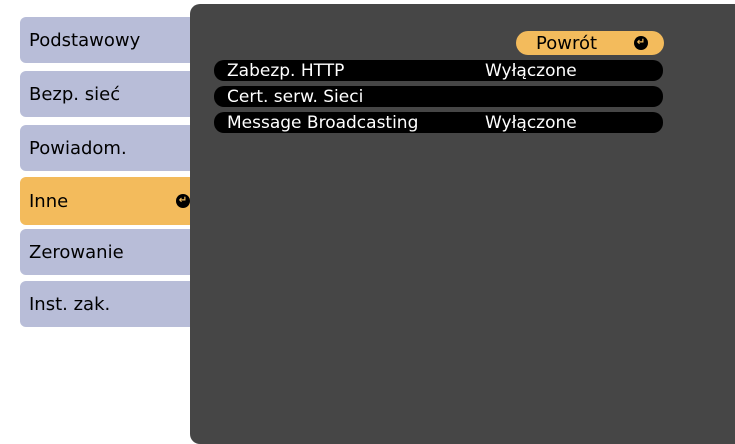  I want to click on sidebar-item-label: Powiadom., so click(78, 148).